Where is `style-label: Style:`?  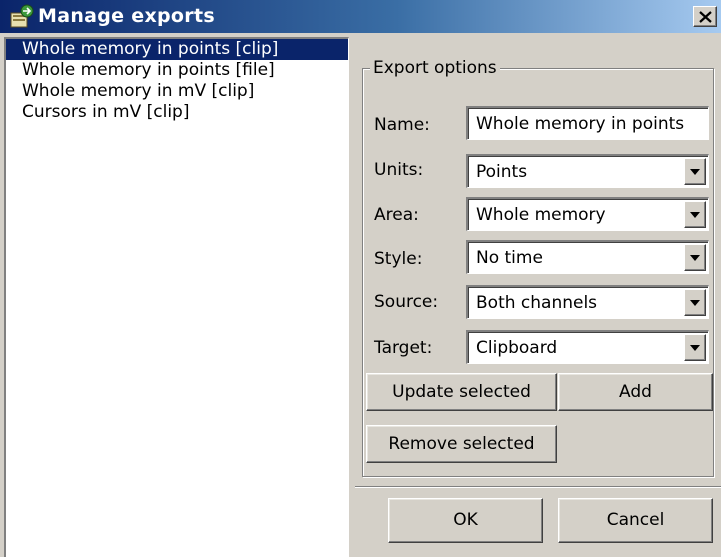
style-label: Style: is located at coordinates (398, 259).